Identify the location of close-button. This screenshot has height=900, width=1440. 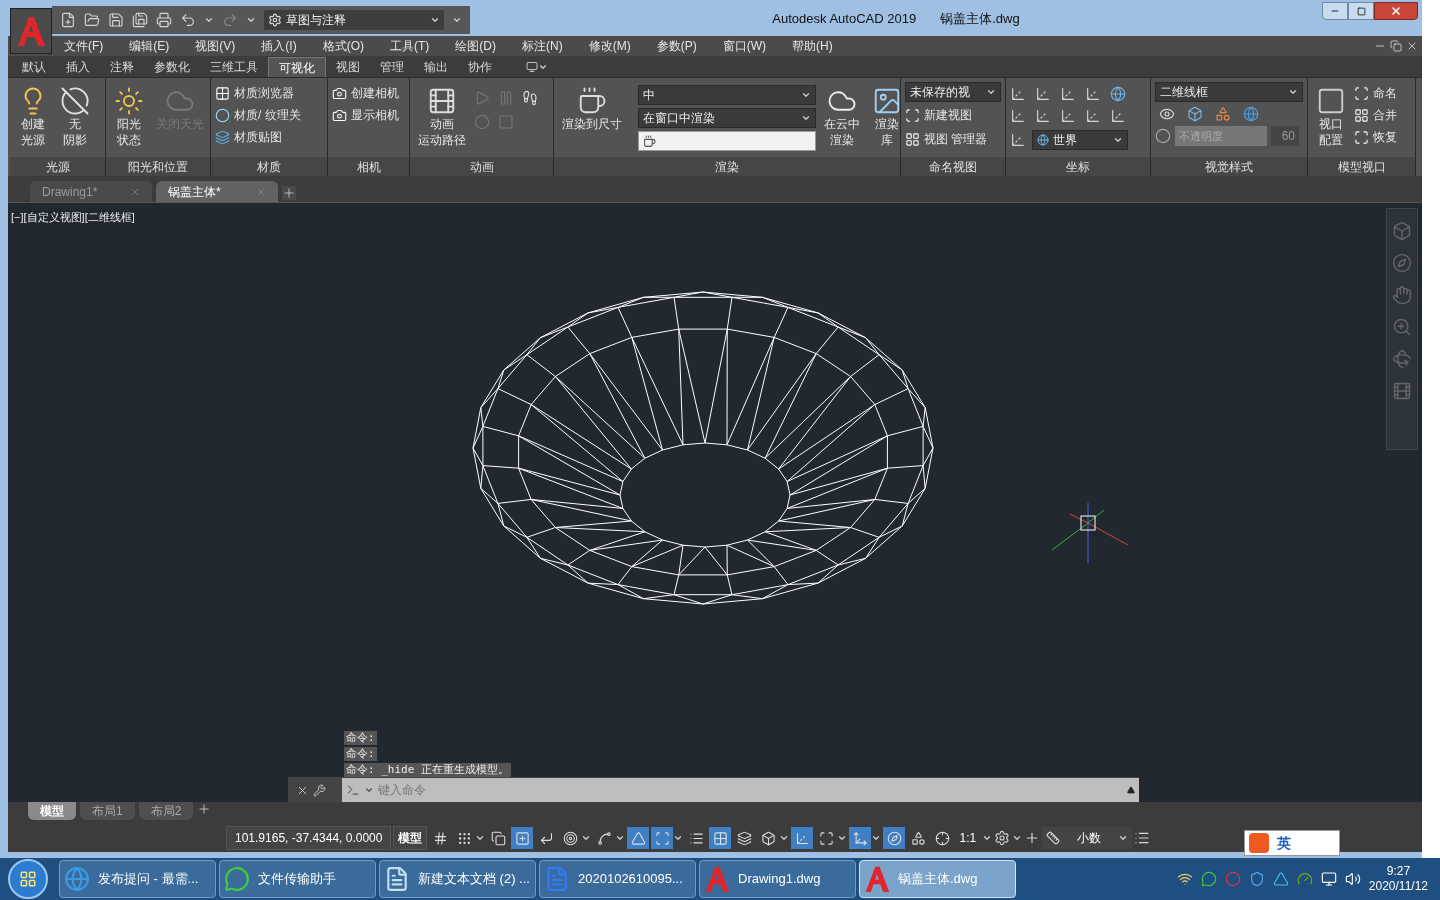
(1396, 11).